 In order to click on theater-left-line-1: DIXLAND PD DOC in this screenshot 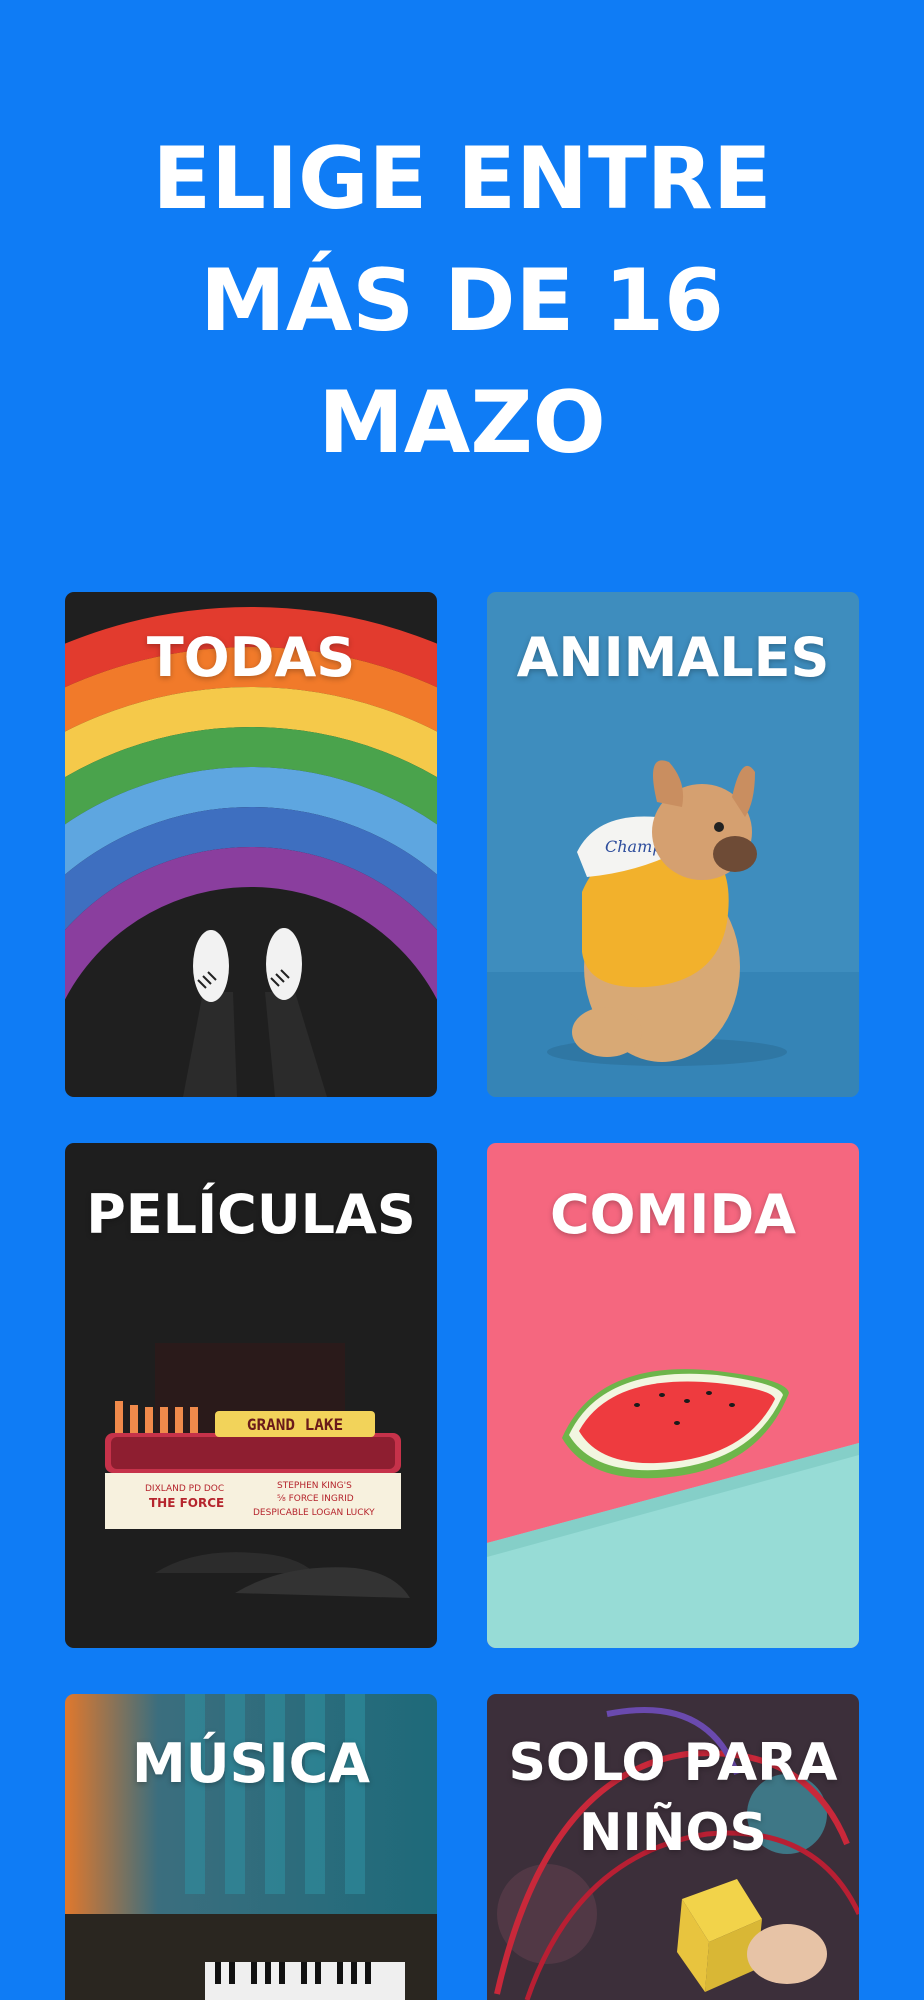, I will do `click(184, 1489)`.